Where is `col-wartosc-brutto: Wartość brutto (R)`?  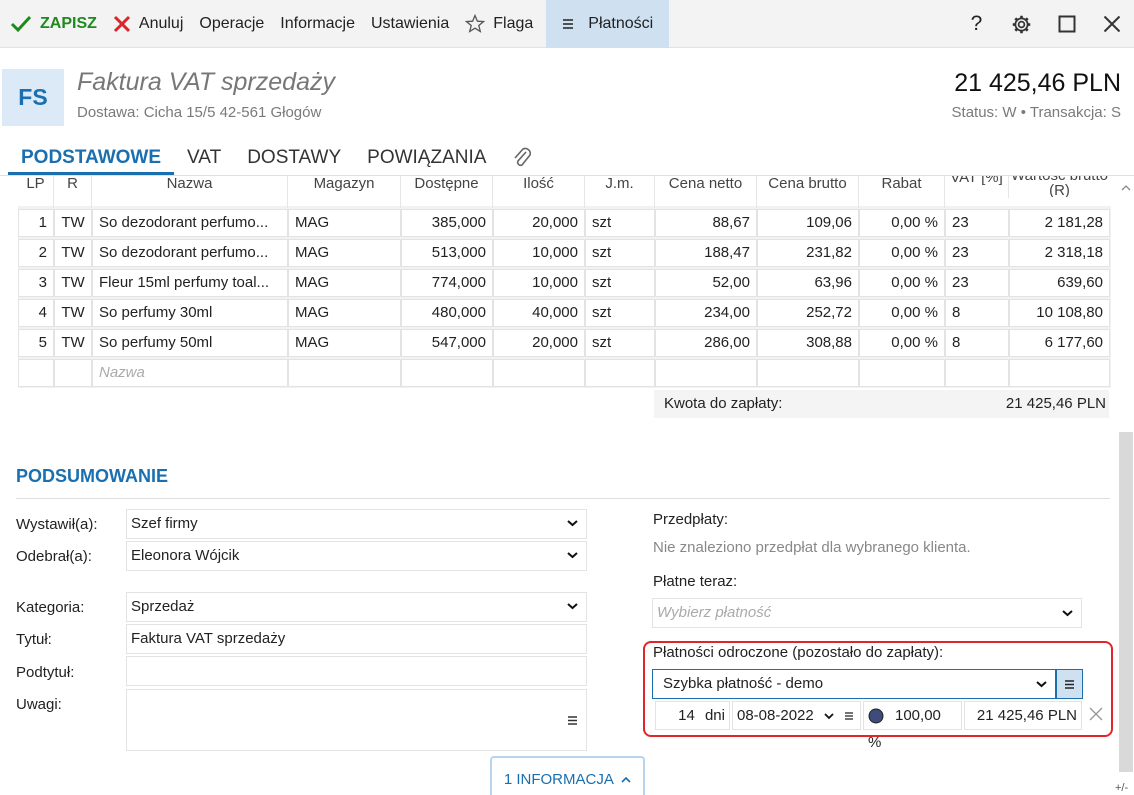 col-wartosc-brutto: Wartość brutto (R) is located at coordinates (1059, 186).